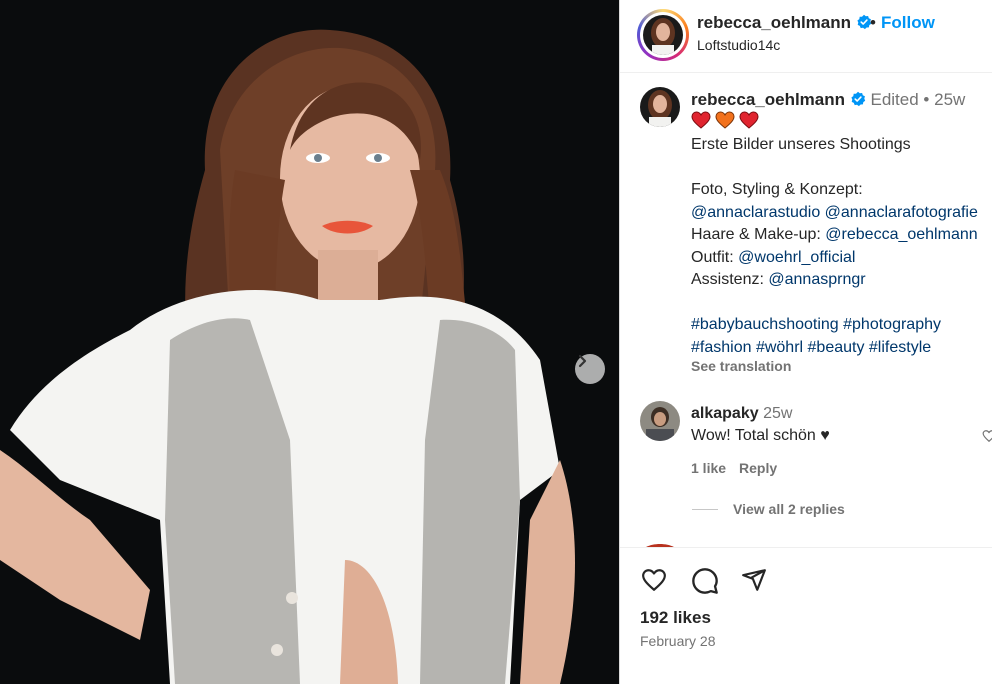 The image size is (992, 684). What do you see at coordinates (858, 99) in the screenshot?
I see `verified-badge-icon` at bounding box center [858, 99].